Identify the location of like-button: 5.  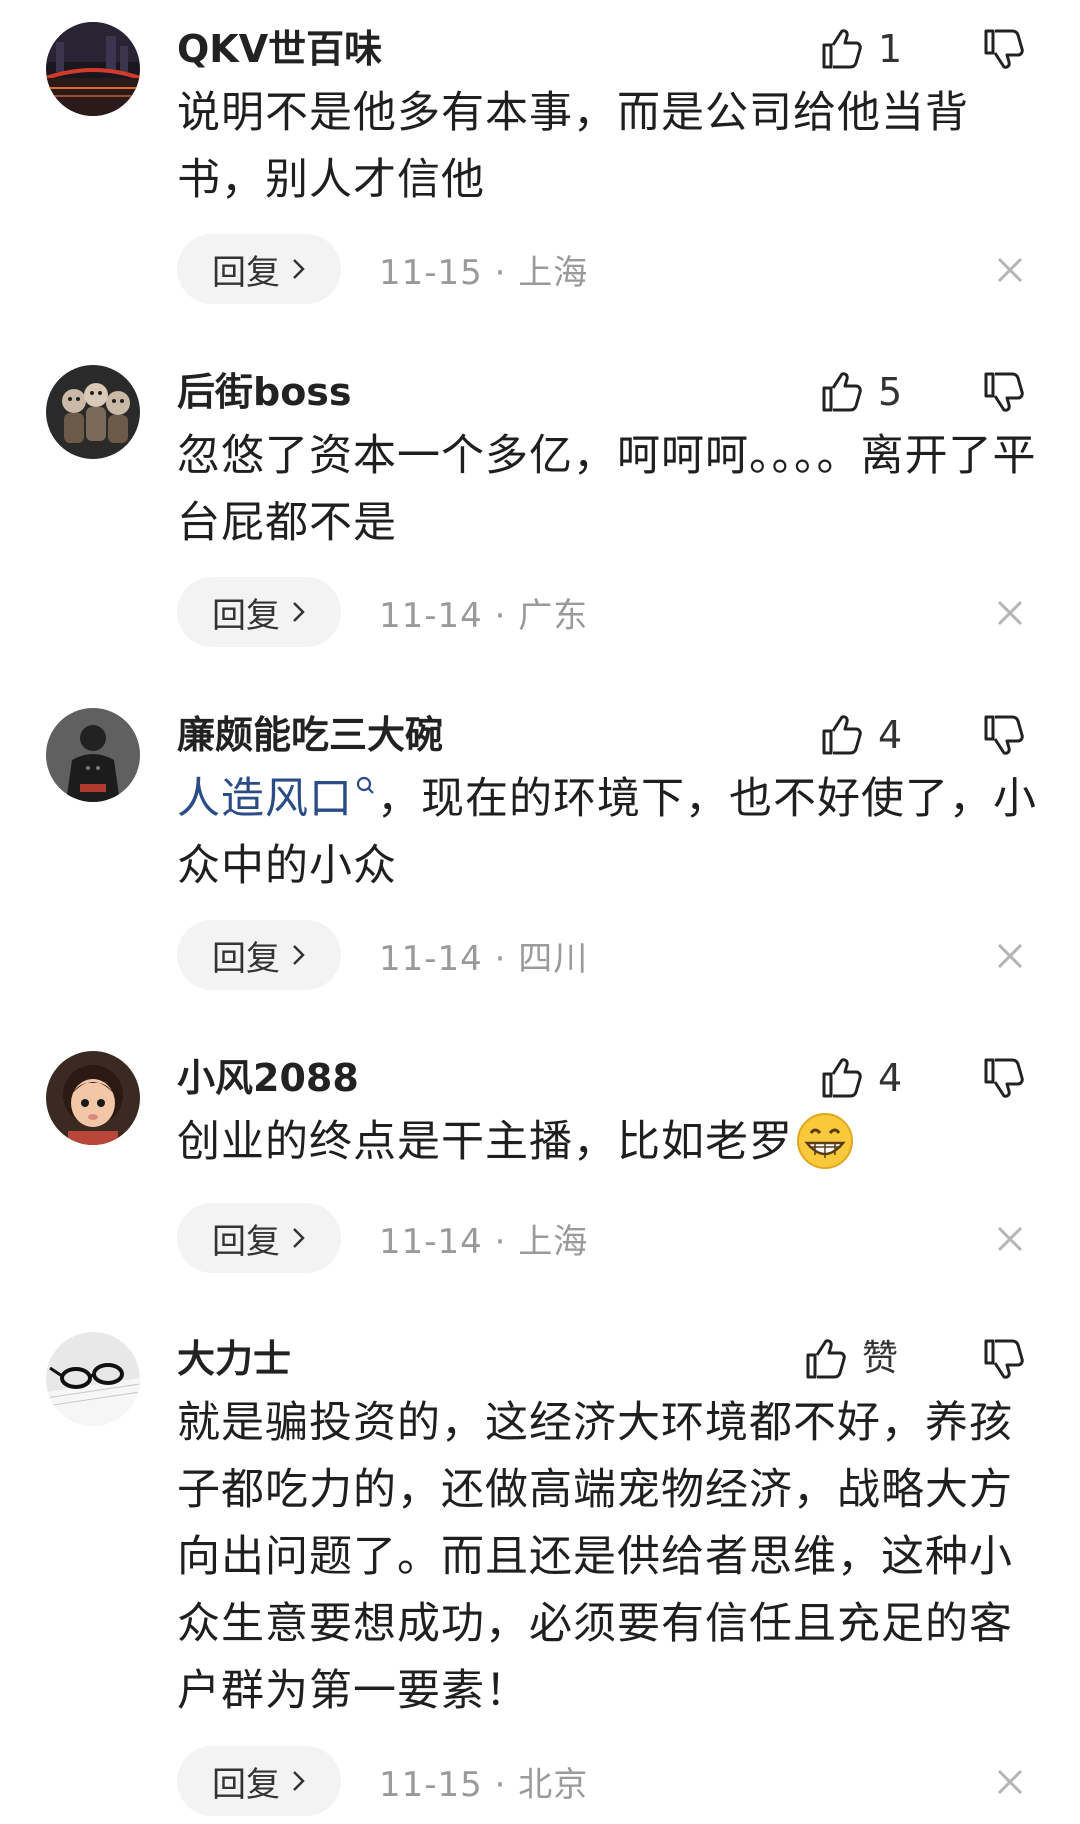
(860, 392).